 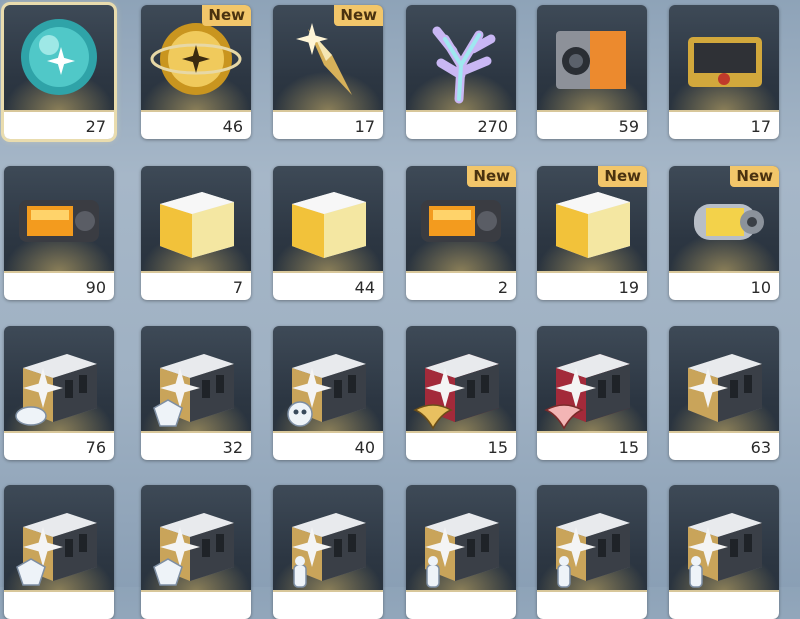 What do you see at coordinates (364, 447) in the screenshot?
I see `item-count: 40` at bounding box center [364, 447].